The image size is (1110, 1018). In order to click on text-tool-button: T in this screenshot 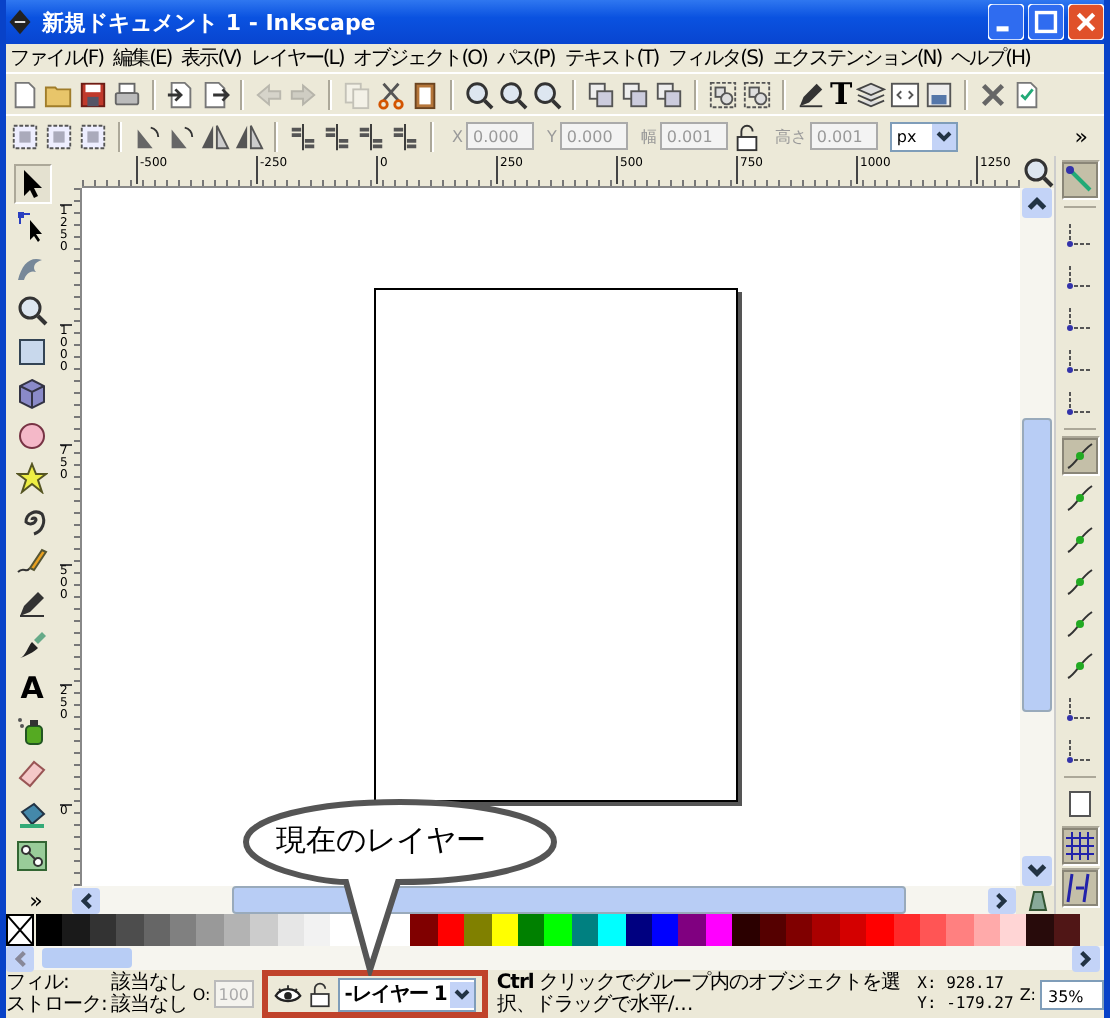, I will do `click(841, 94)`.